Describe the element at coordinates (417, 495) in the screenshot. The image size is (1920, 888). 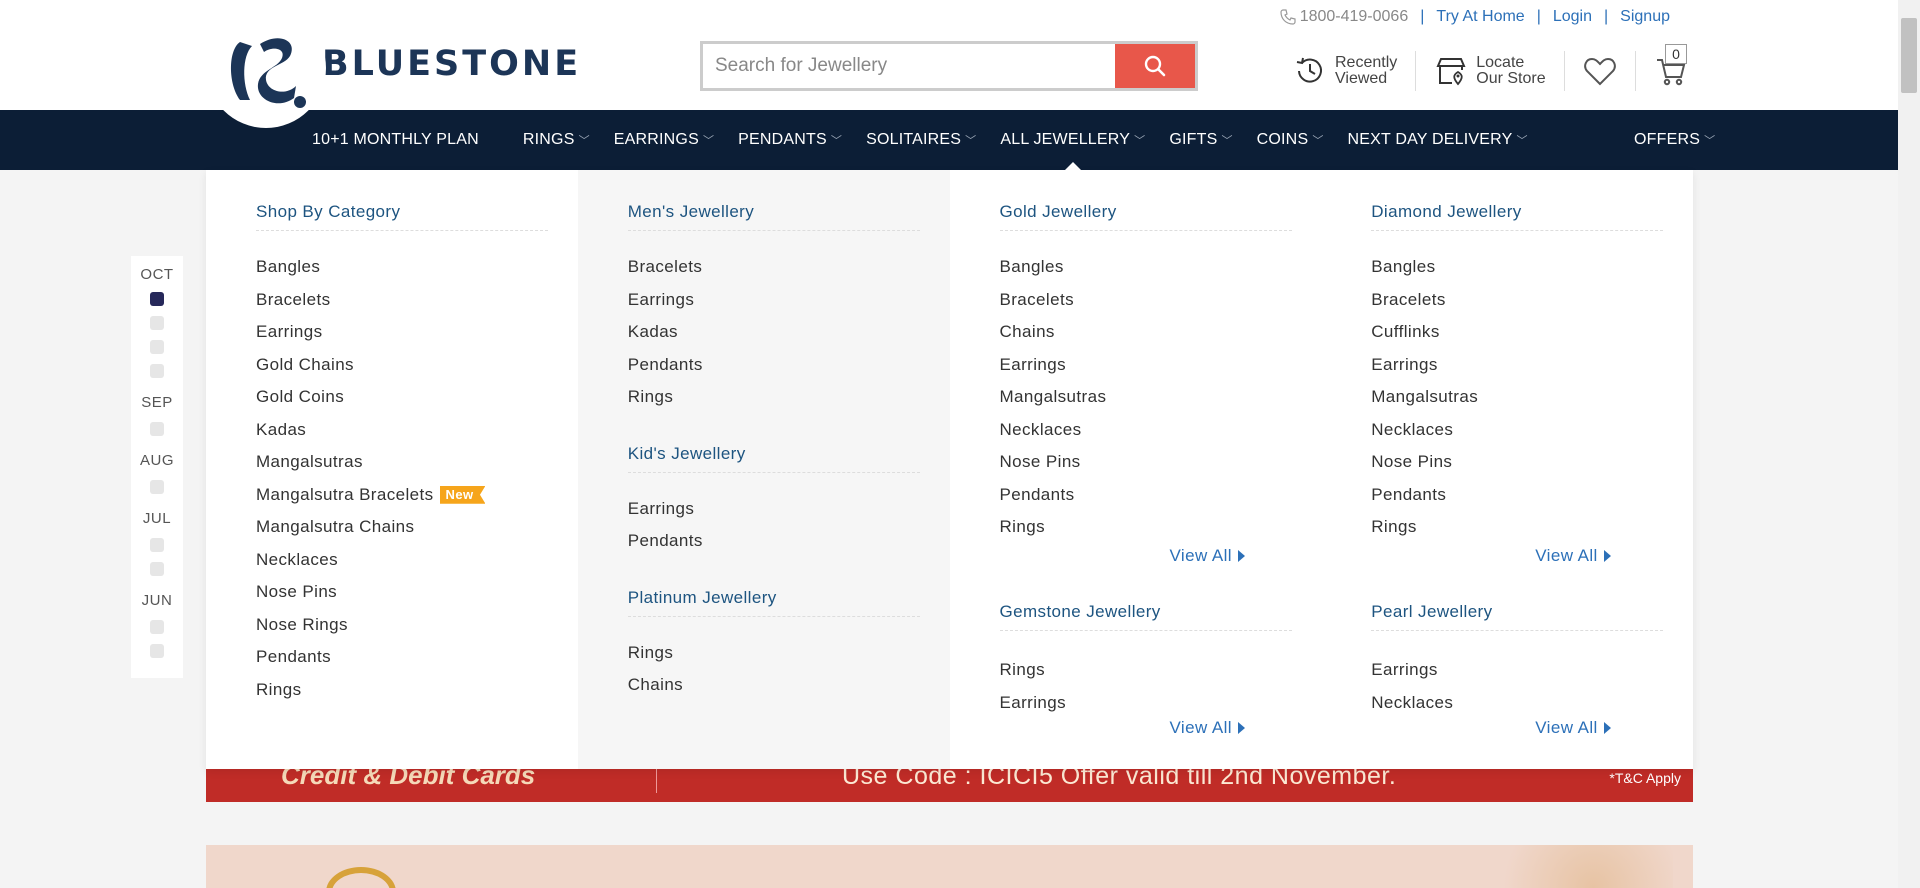
I see `menu-link: Mangalsutra Bracelets New` at that location.